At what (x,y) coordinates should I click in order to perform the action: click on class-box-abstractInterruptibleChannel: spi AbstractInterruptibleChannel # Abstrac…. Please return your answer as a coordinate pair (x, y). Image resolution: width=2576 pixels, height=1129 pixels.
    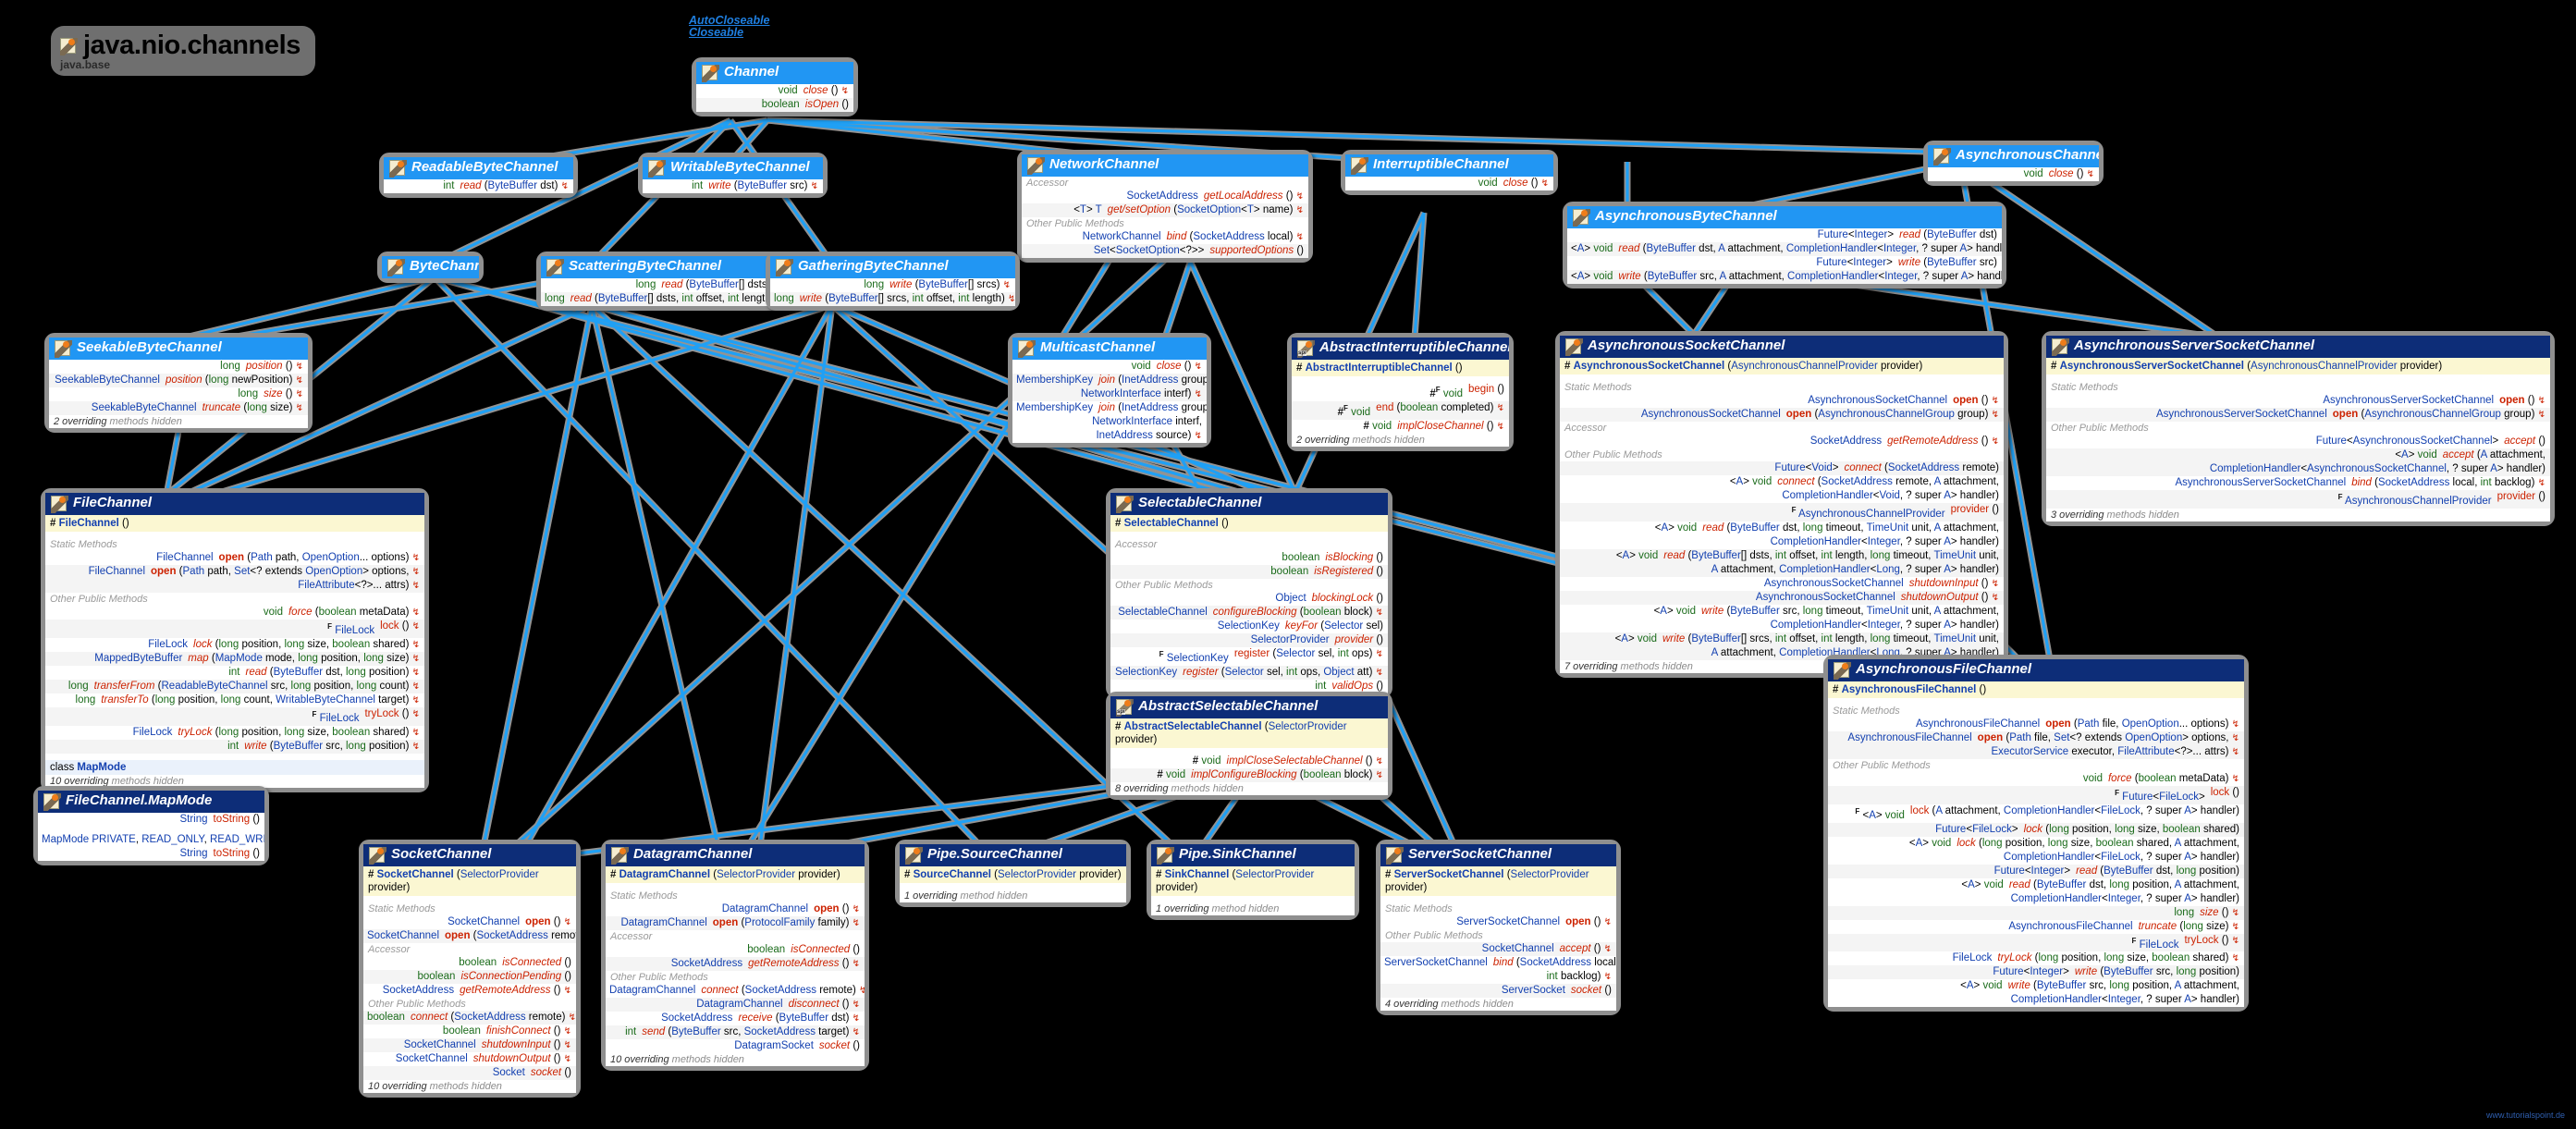
    Looking at the image, I should click on (1400, 392).